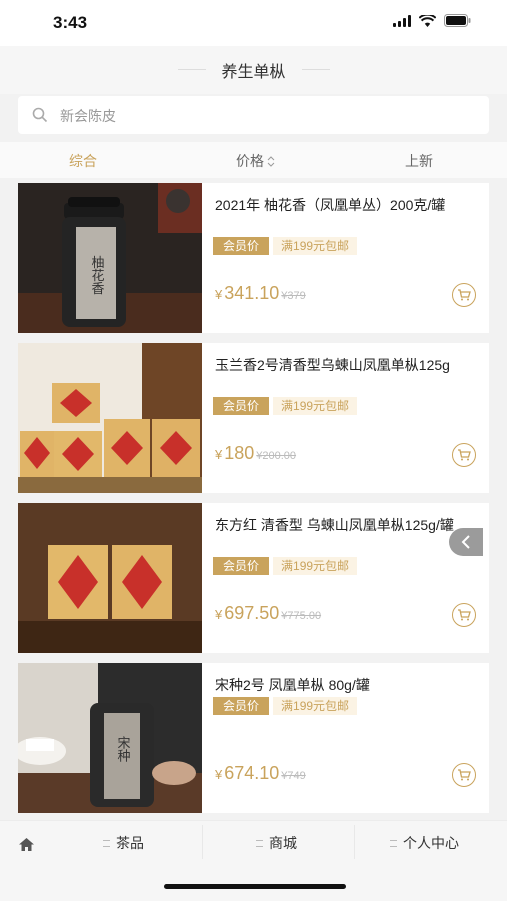  Describe the element at coordinates (130, 843) in the screenshot. I see `tab-tea-label: 茶品` at that location.